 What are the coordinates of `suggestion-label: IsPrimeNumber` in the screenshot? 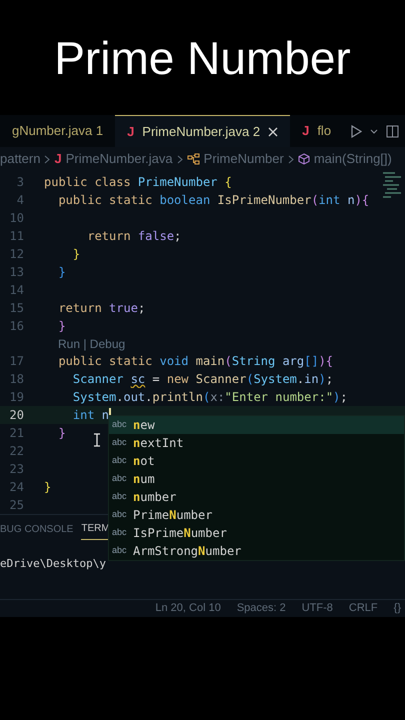 It's located at (180, 533).